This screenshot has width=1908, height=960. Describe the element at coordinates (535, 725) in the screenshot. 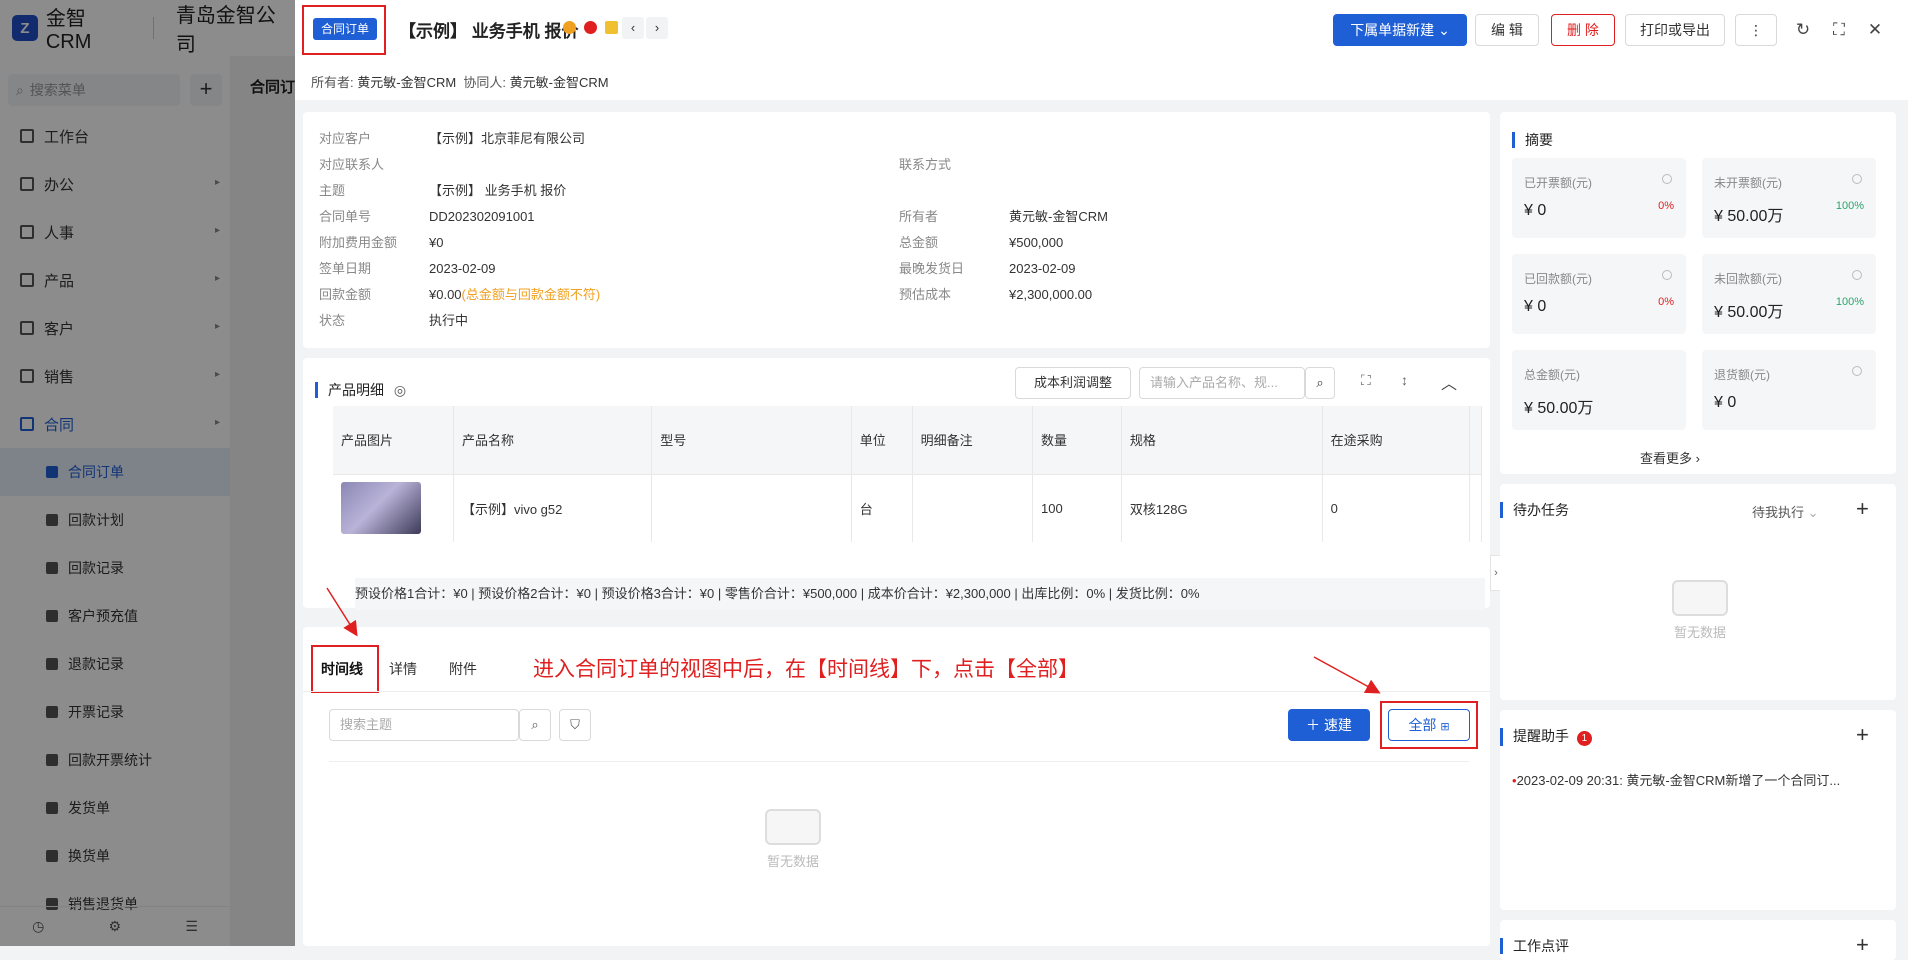

I see `timeline-search-button: ⌕` at that location.